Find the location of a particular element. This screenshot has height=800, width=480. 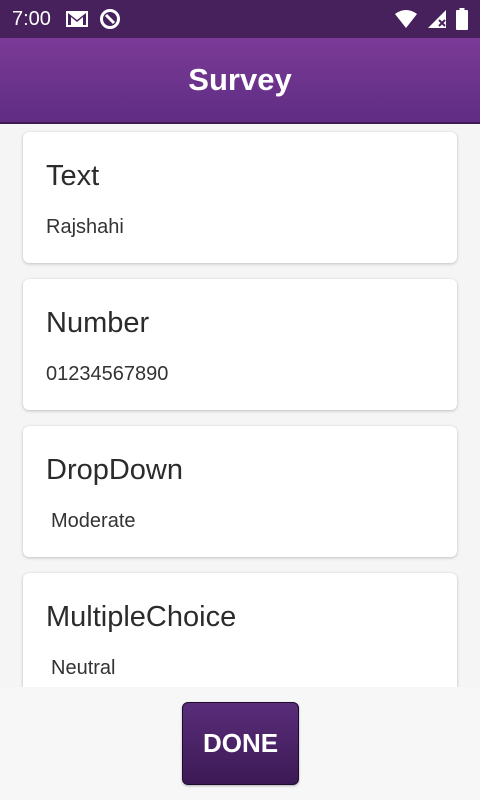

wifi-icon is located at coordinates (406, 19).